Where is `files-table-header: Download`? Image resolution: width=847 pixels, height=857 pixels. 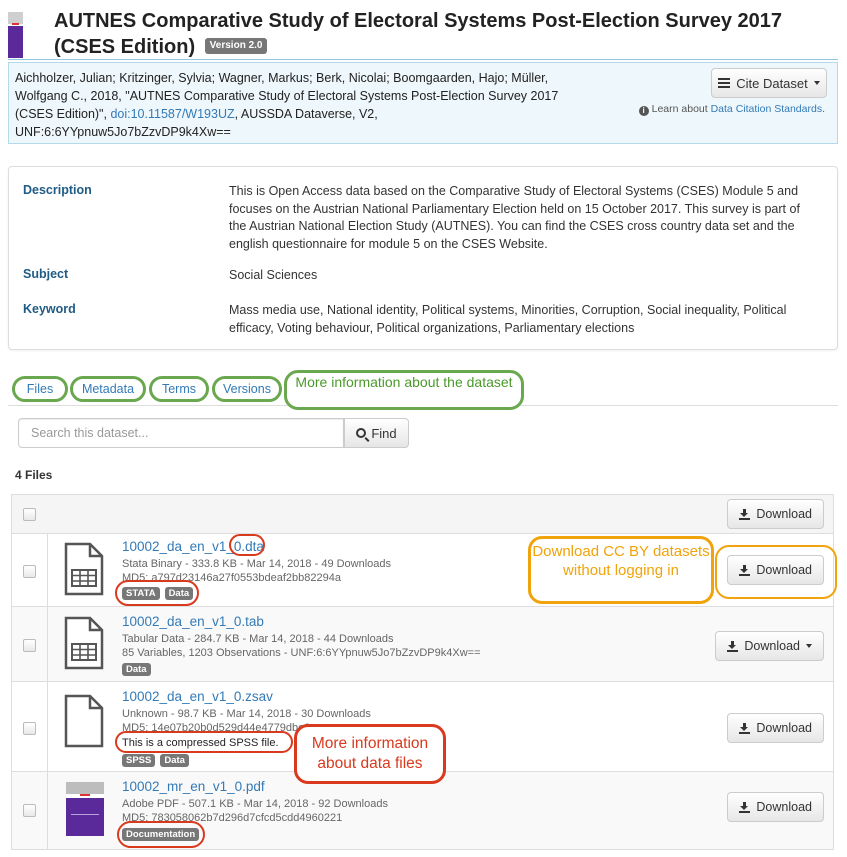
files-table-header: Download is located at coordinates (422, 514).